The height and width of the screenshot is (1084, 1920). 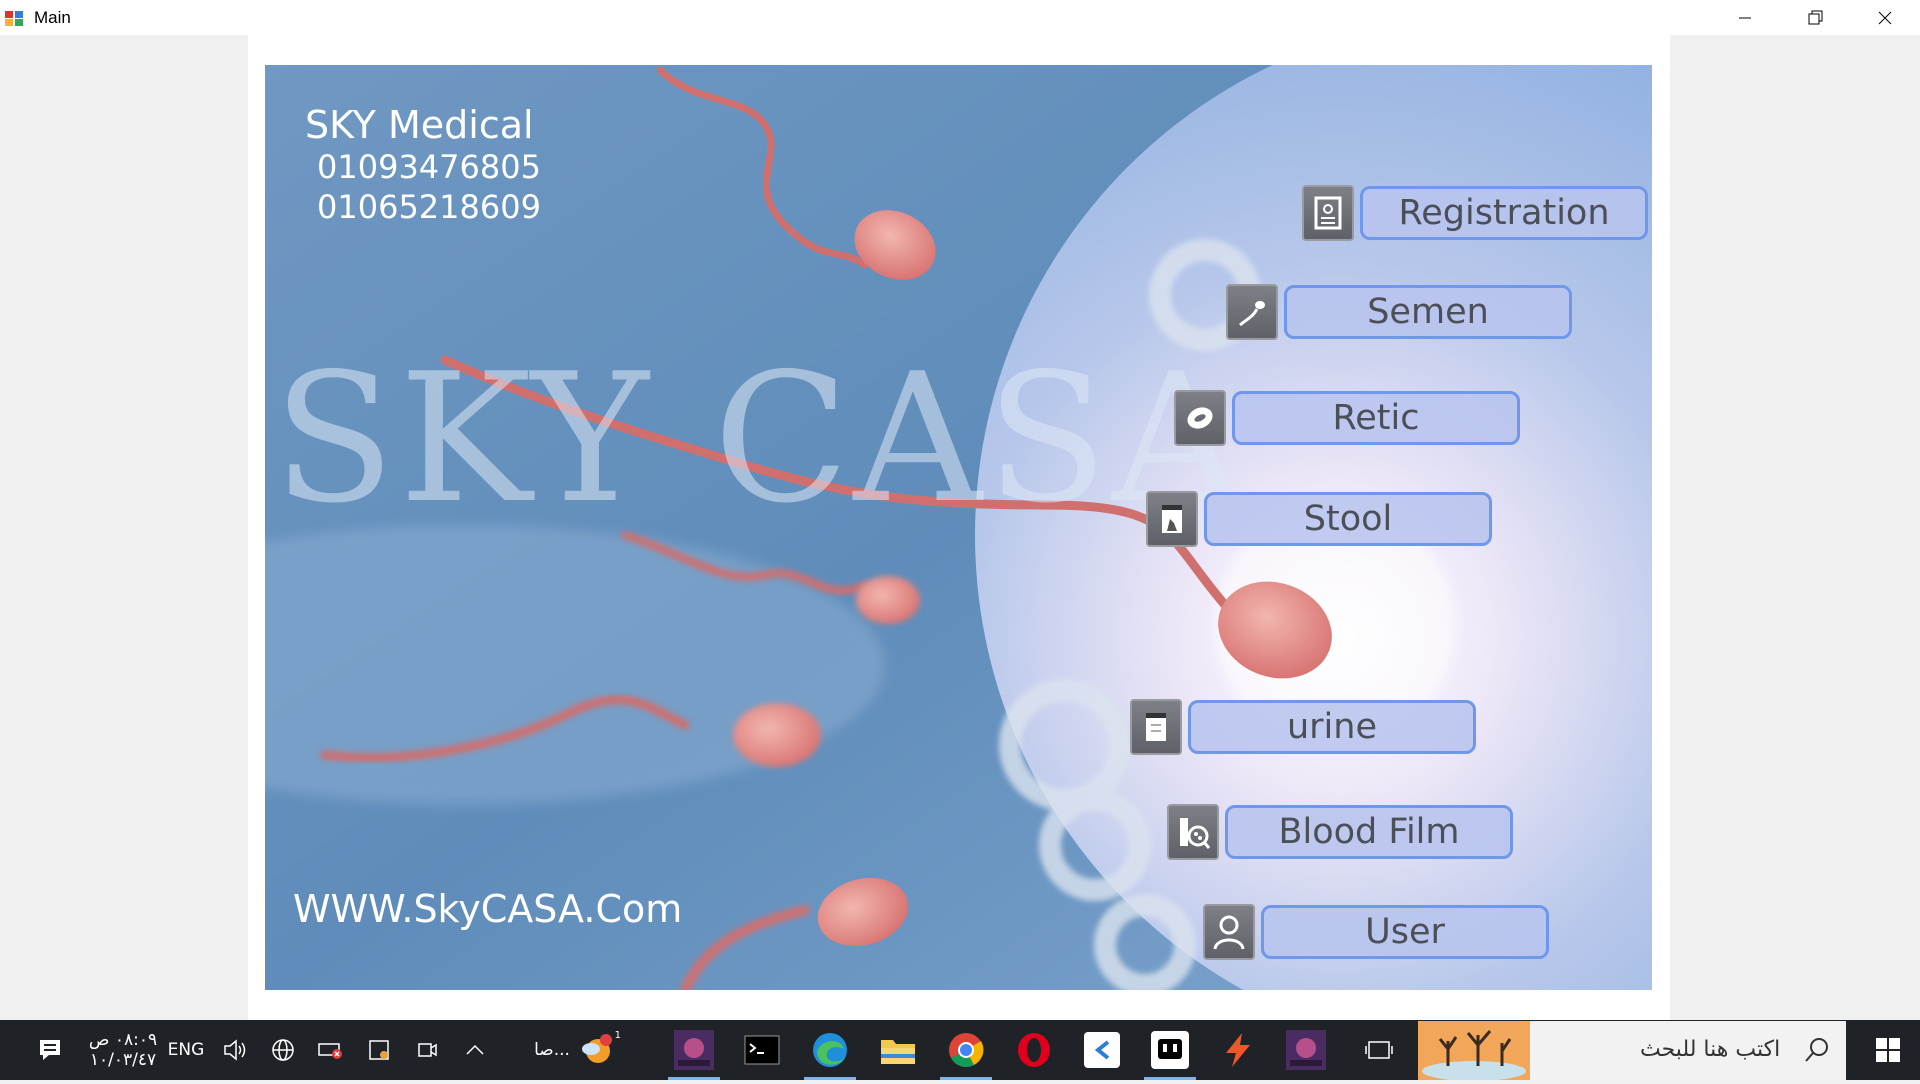 I want to click on search-highlight-image, so click(x=1474, y=1051).